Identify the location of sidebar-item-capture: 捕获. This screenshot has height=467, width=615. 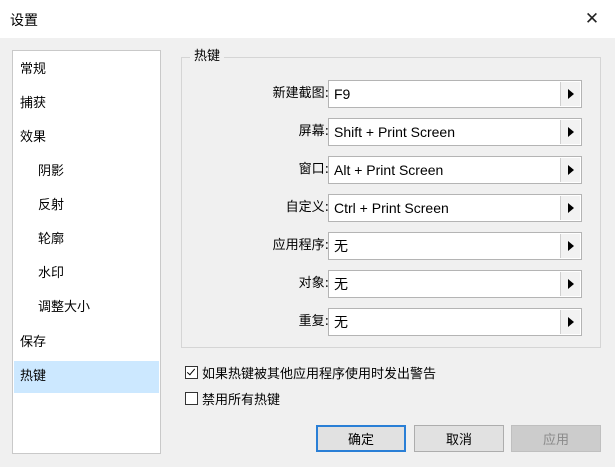
(86, 104).